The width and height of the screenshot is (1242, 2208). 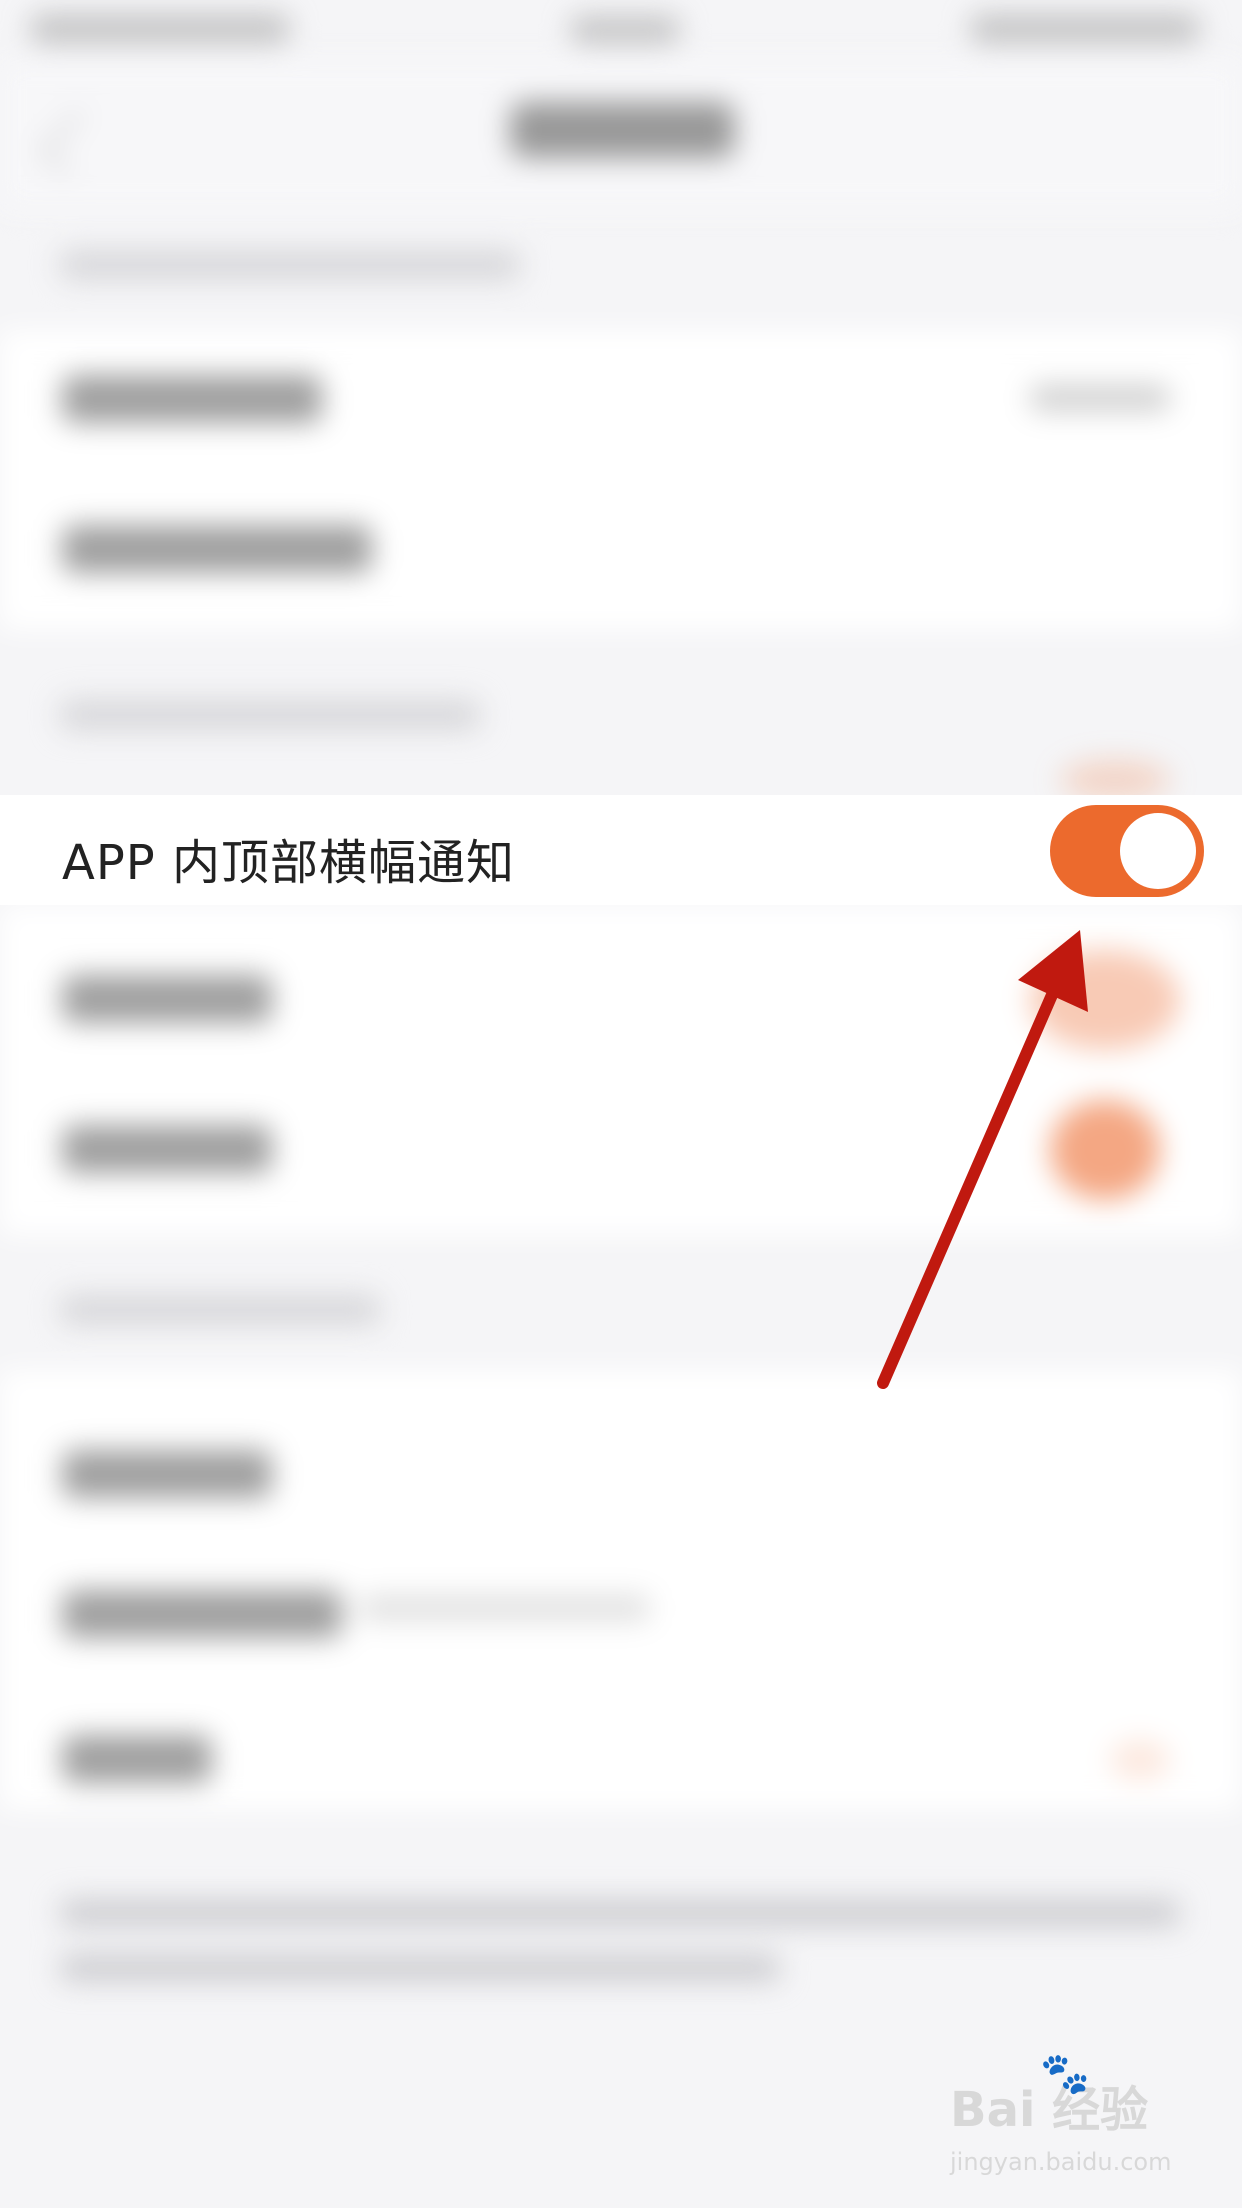 I want to click on watermark: Bai 经验 🐾 jingyan.baidu.com, so click(x=1065, y=2120).